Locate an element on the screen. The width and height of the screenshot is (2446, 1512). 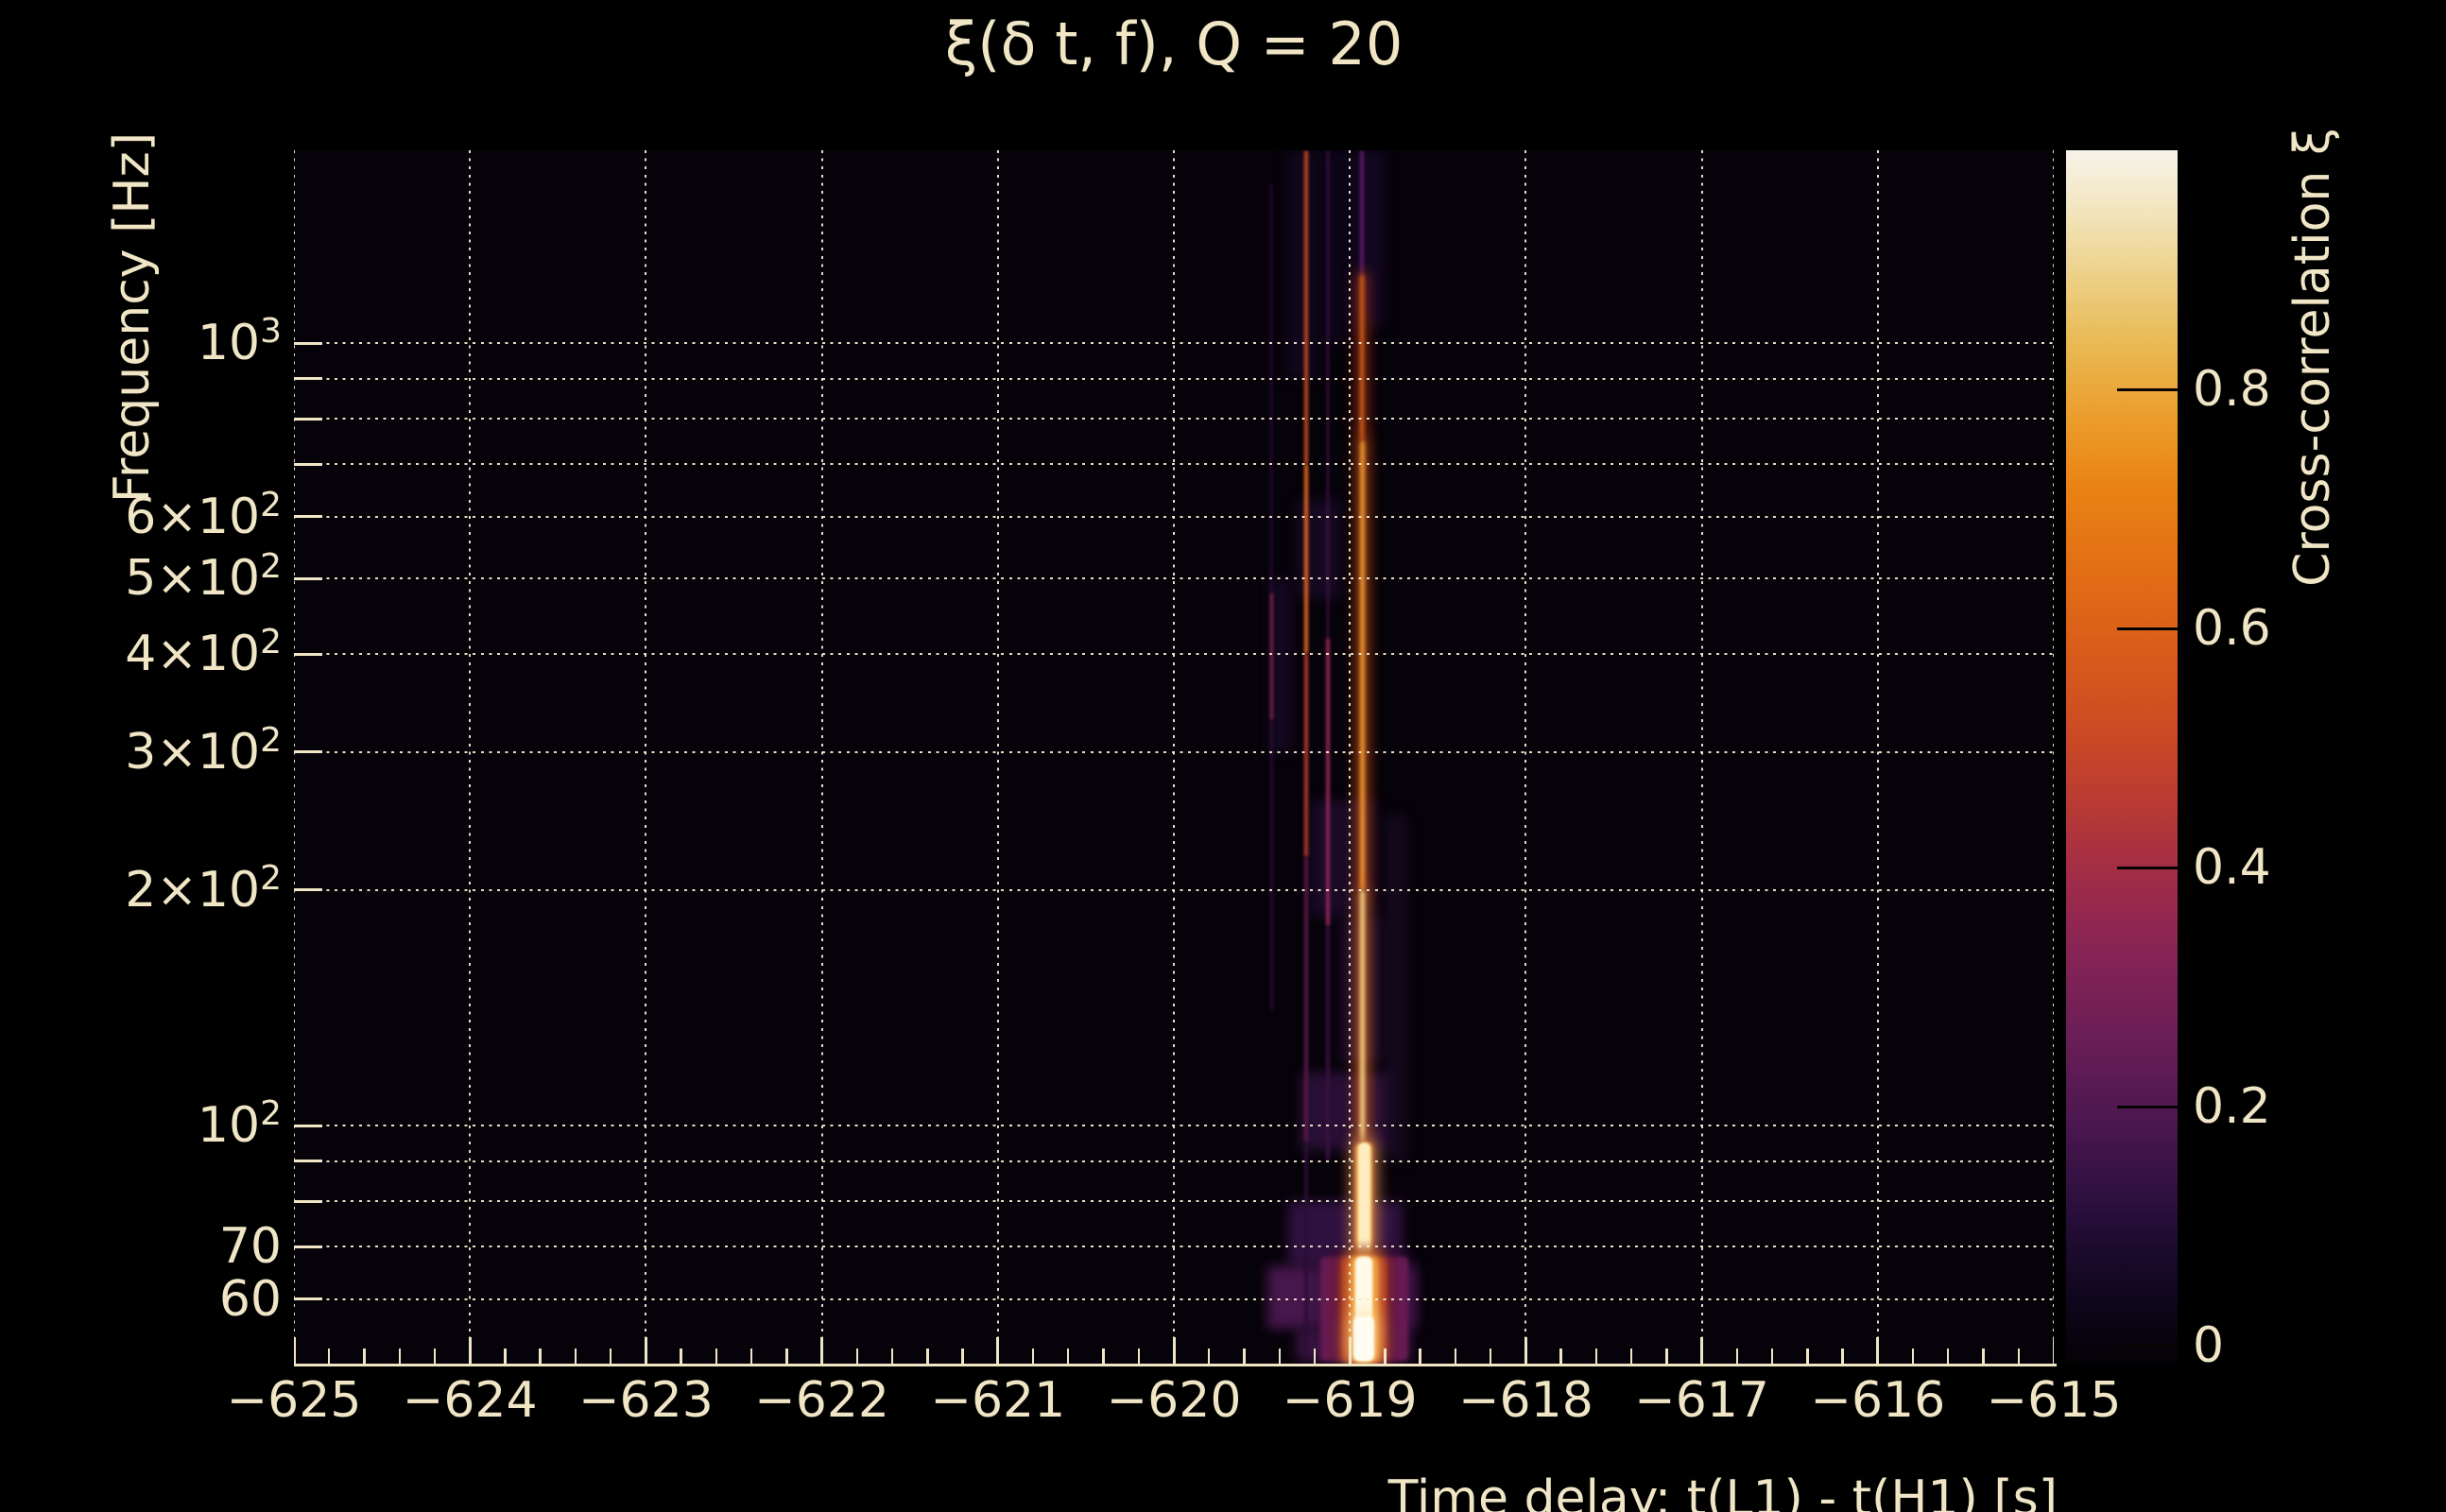
colorbar-tick-label: 0.2 is located at coordinates (2232, 1107).